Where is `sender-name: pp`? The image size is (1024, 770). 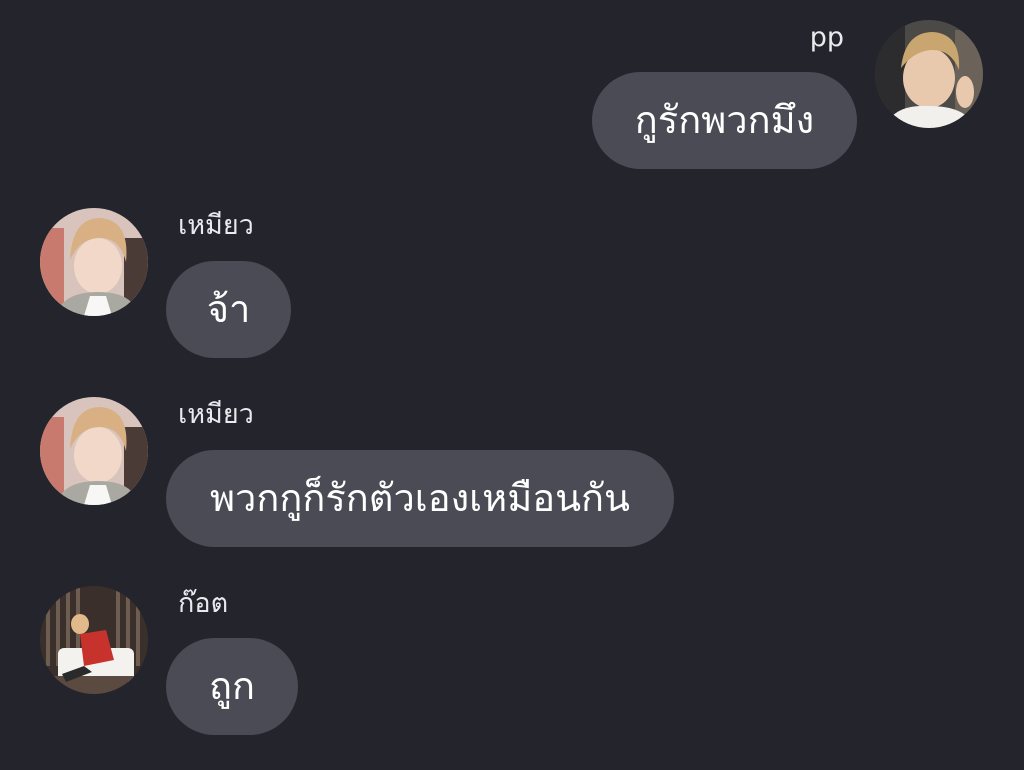 sender-name: pp is located at coordinates (826, 37).